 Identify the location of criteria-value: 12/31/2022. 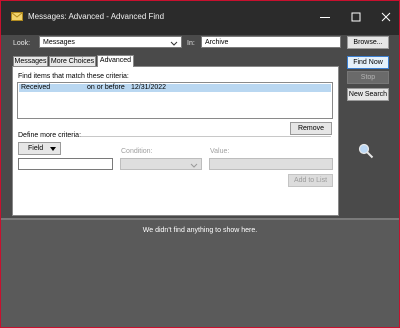
(149, 87).